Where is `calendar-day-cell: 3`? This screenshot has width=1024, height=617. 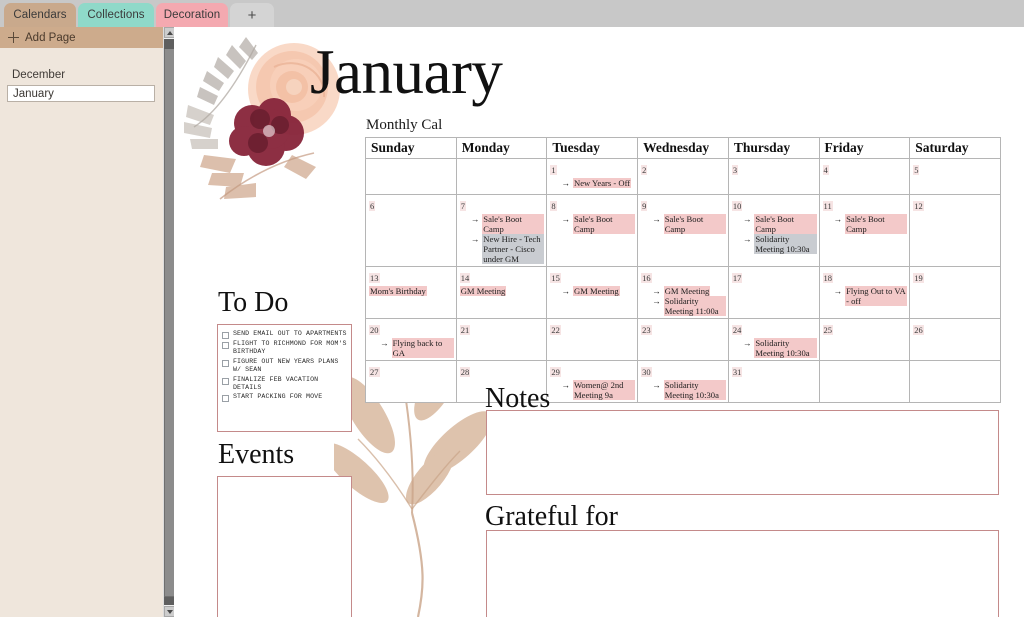 calendar-day-cell: 3 is located at coordinates (773, 176).